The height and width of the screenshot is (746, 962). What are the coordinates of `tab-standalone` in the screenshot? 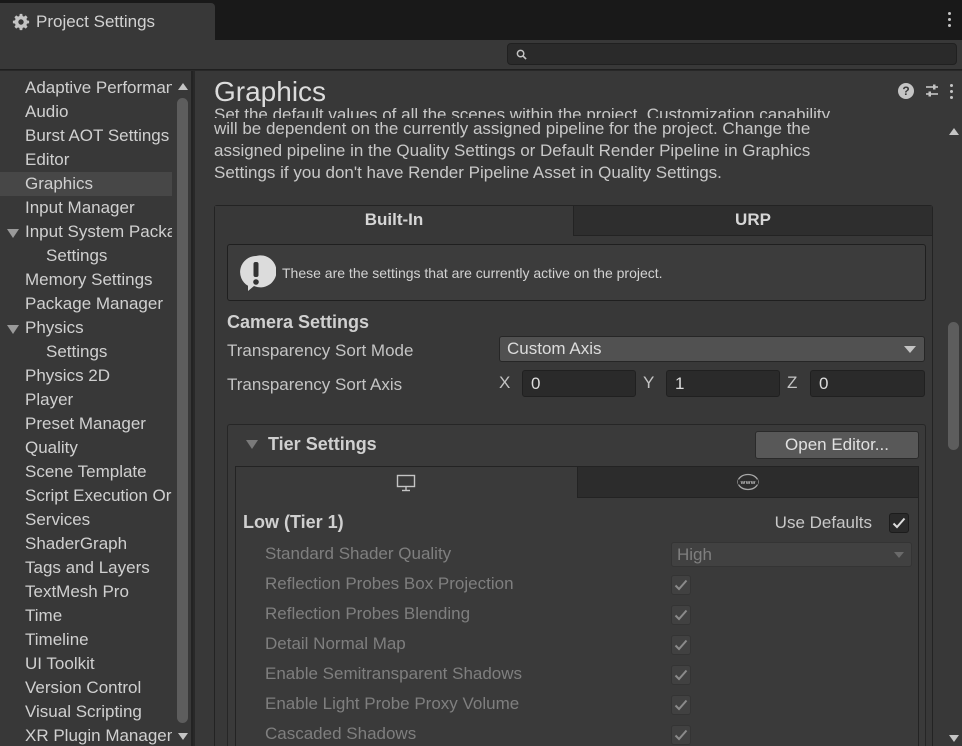 It's located at (407, 482).